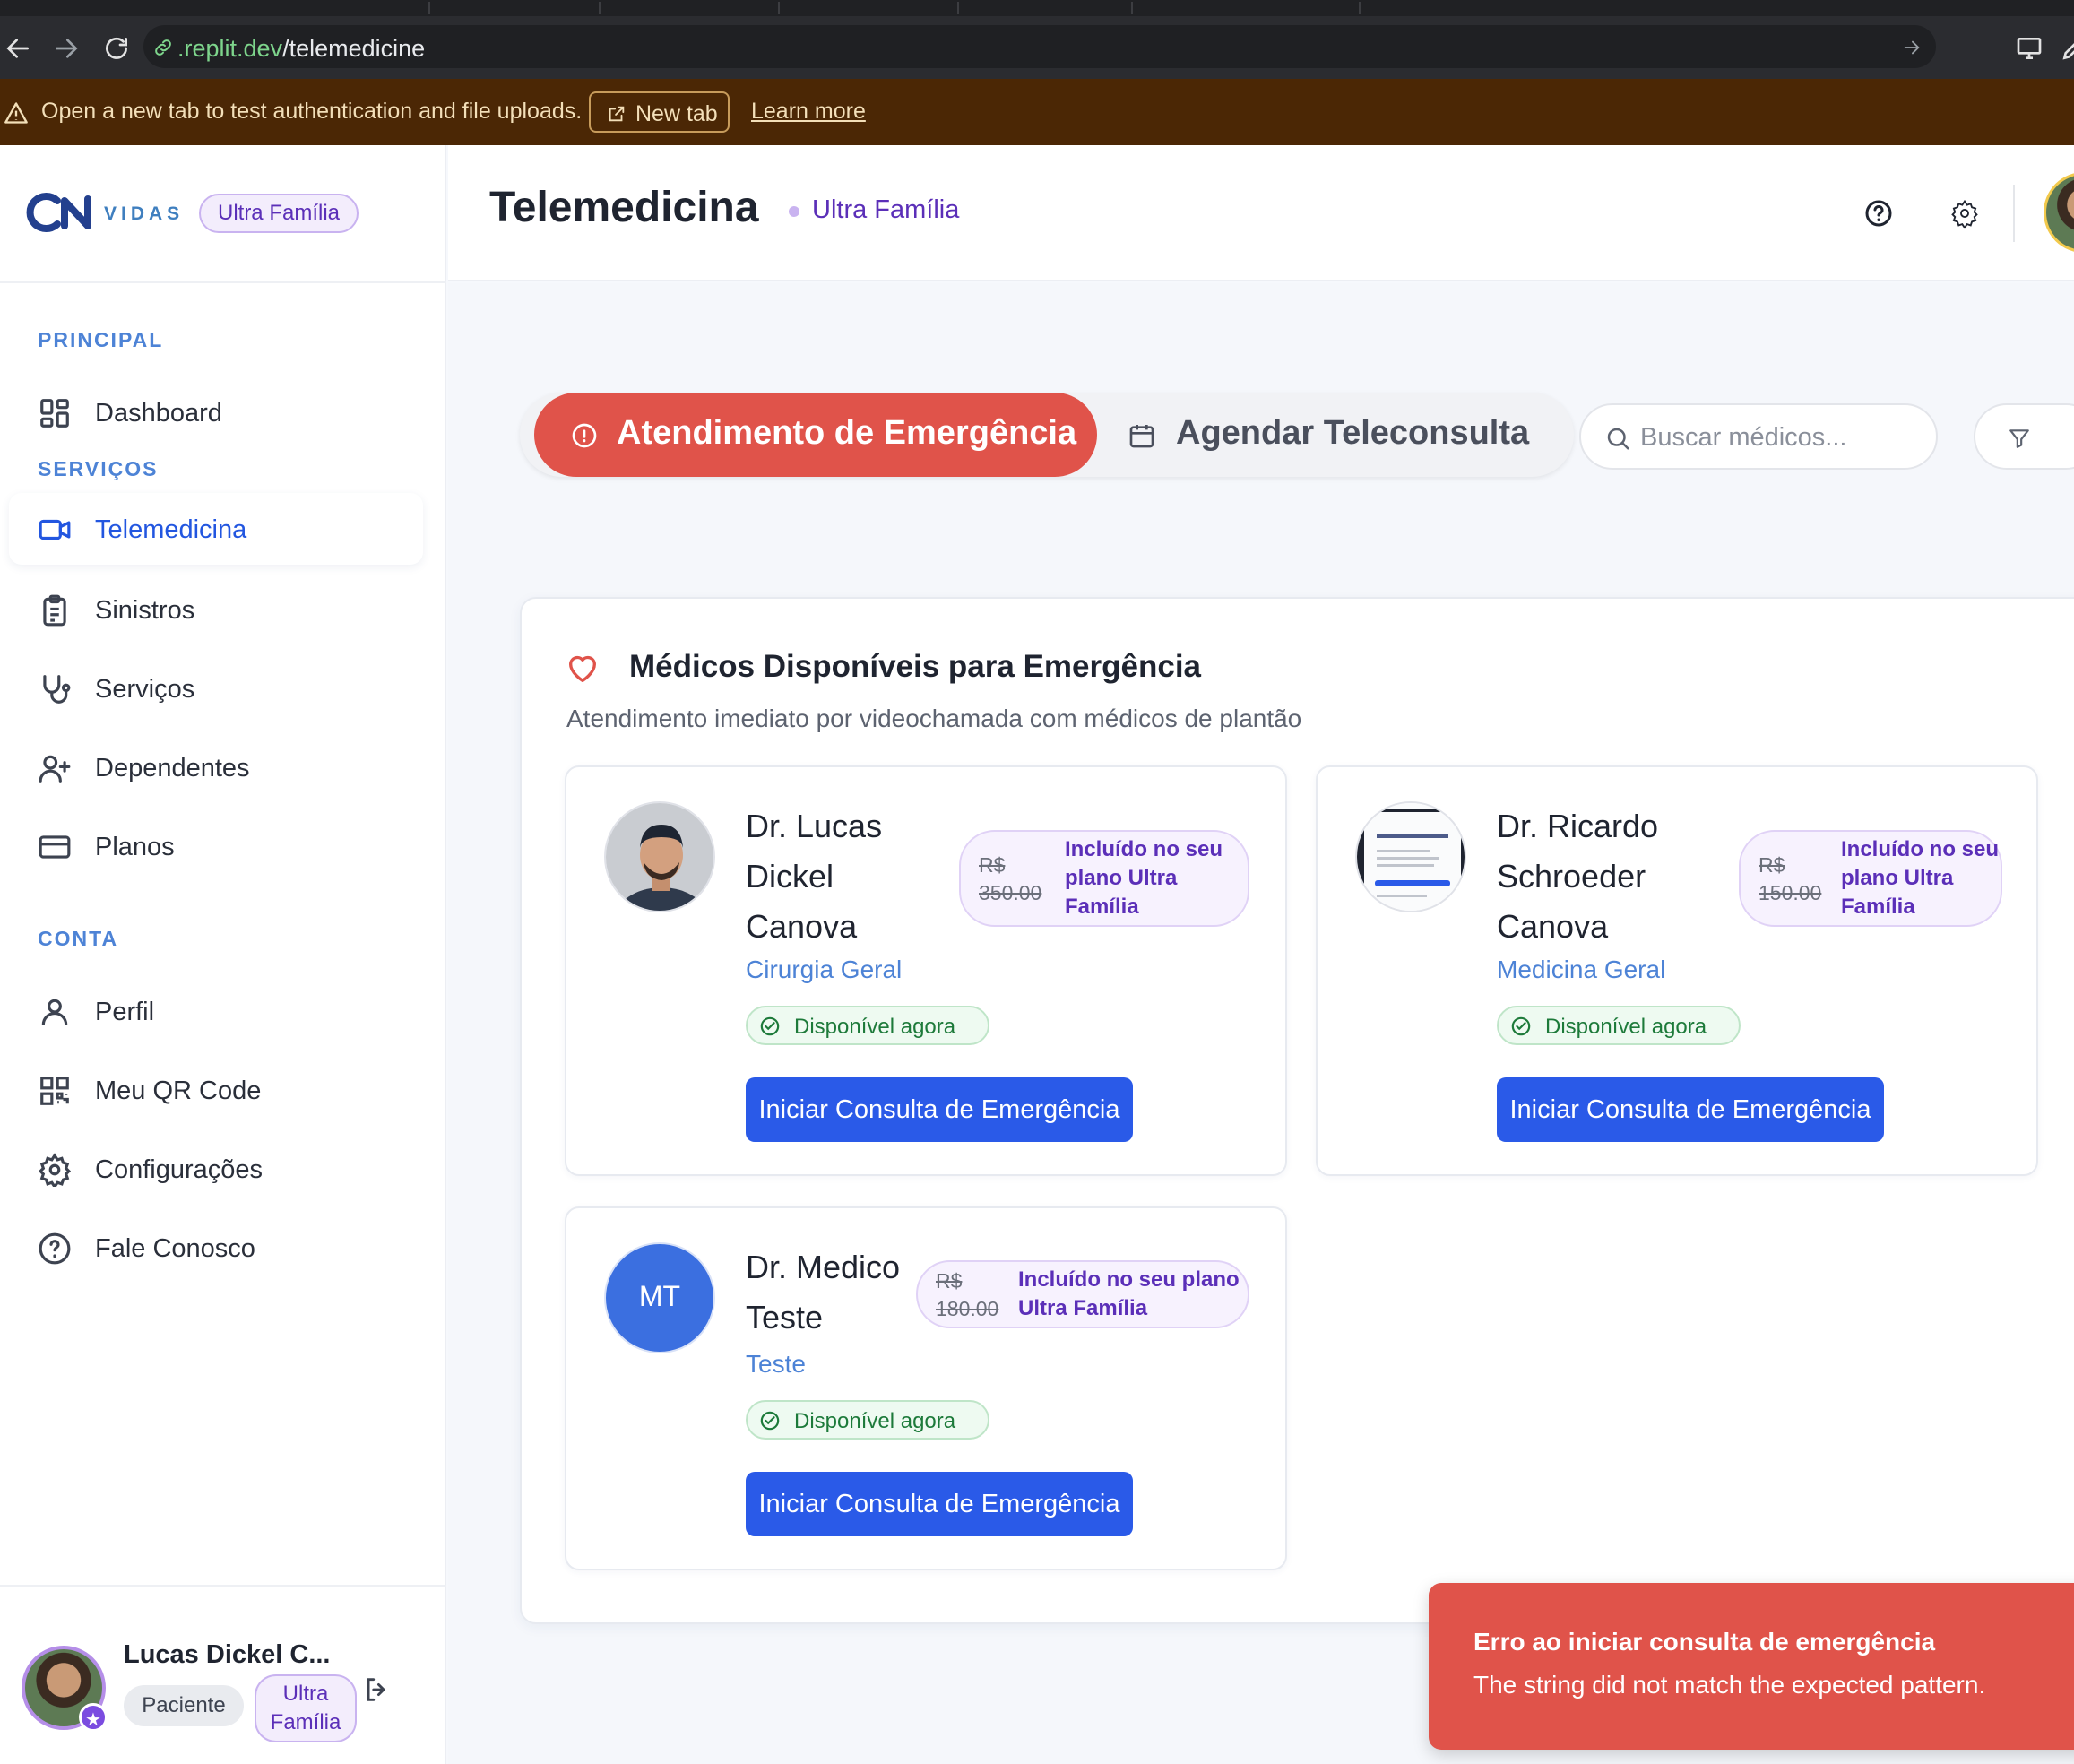 The height and width of the screenshot is (1764, 2074). Describe the element at coordinates (1261, 213) in the screenshot. I see `page-header: Telemedicina Ultra Família` at that location.